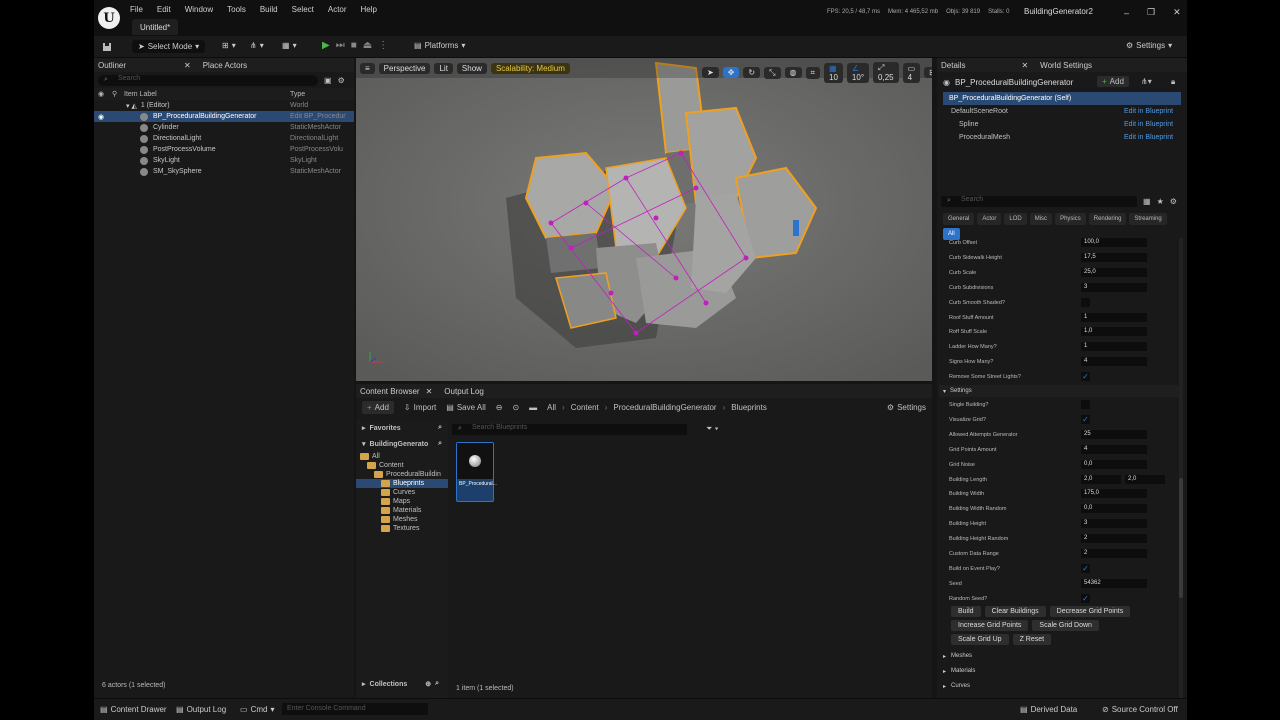 This screenshot has width=1280, height=720. Describe the element at coordinates (340, 45) in the screenshot. I see `advance-frame-icon: ⏭` at that location.